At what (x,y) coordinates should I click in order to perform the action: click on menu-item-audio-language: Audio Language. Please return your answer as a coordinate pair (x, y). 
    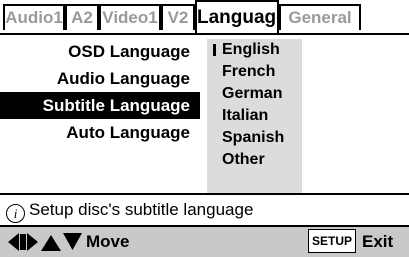
    Looking at the image, I should click on (100, 78).